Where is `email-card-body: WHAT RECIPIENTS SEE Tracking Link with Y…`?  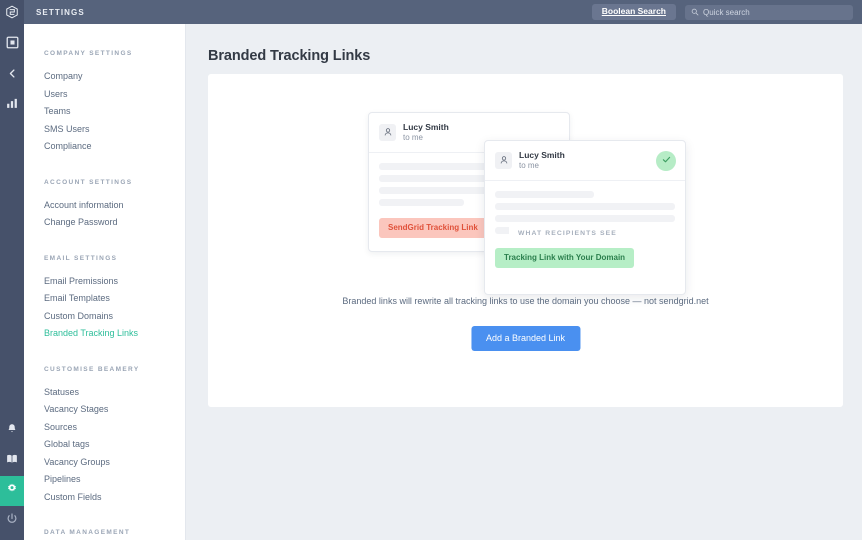
email-card-body: WHAT RECIPIENTS SEE Tracking Link with Y… is located at coordinates (585, 225).